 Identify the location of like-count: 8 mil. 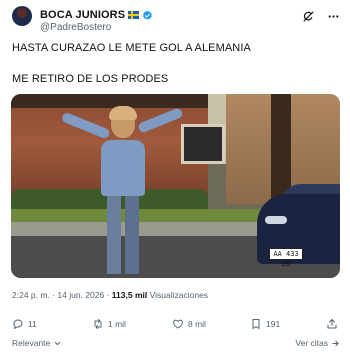
(197, 324).